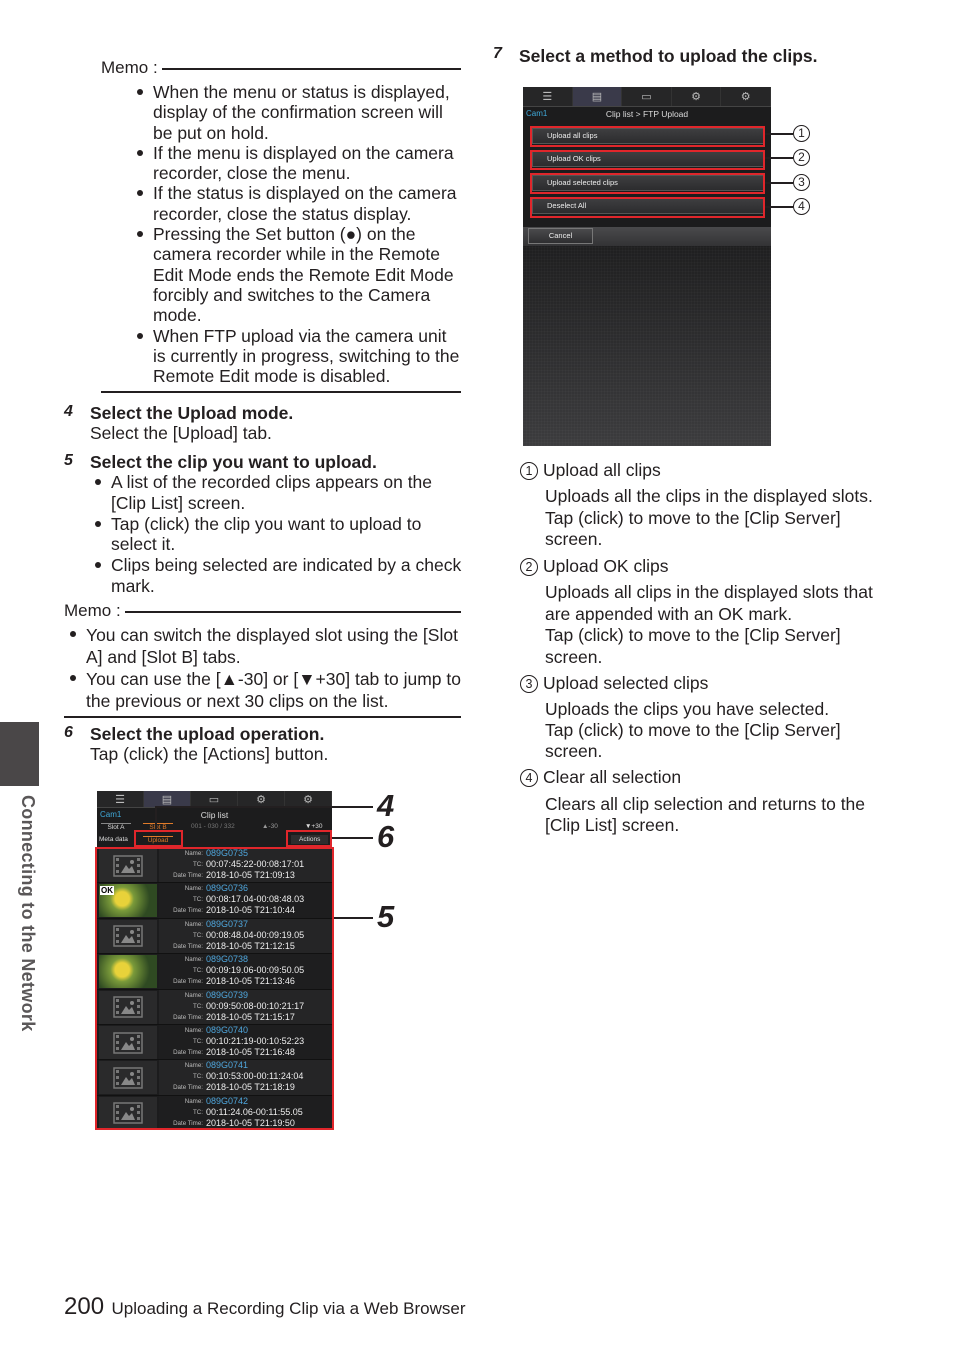  Describe the element at coordinates (68, 732) in the screenshot. I see `step-number: 6` at that location.